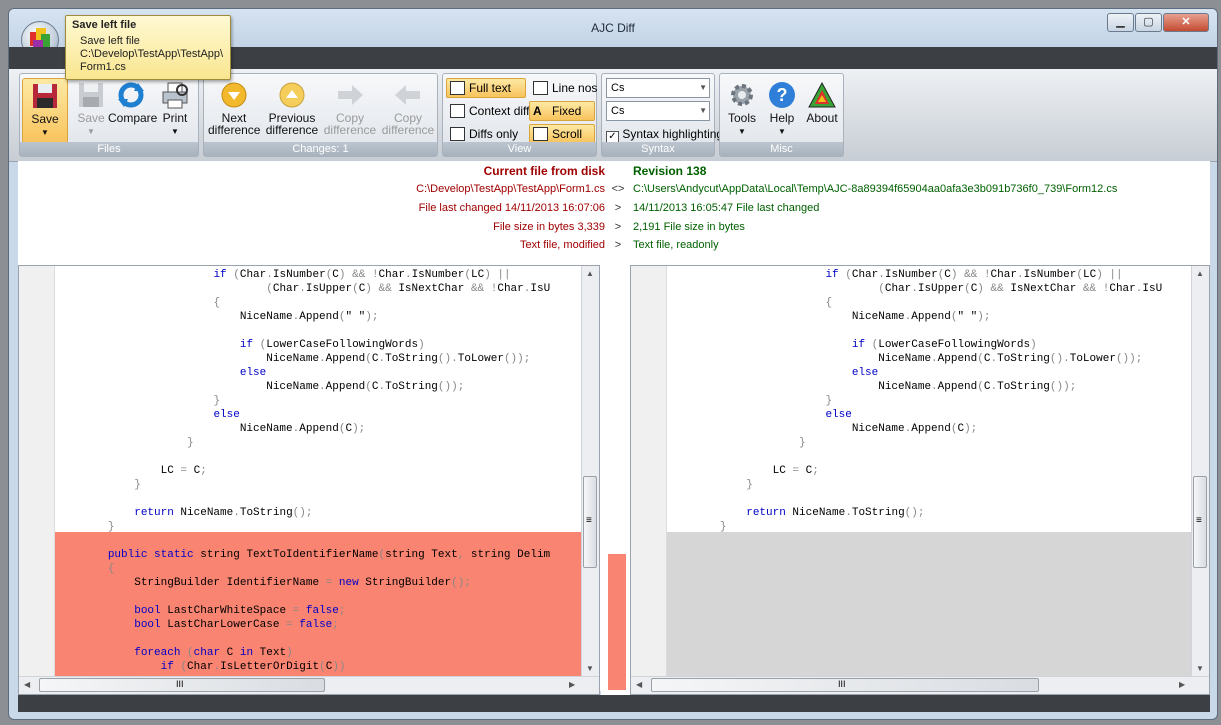  What do you see at coordinates (175, 118) in the screenshot?
I see `print-label: Print` at bounding box center [175, 118].